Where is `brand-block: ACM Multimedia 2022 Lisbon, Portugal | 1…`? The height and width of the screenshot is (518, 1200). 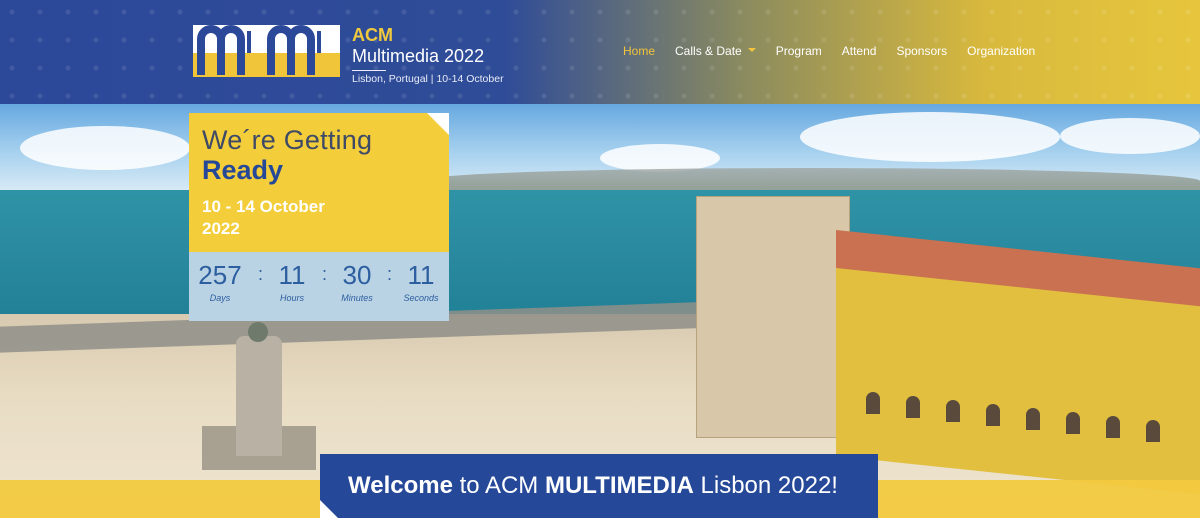
brand-block: ACM Multimedia 2022 Lisbon, Portugal | 1… is located at coordinates (428, 55).